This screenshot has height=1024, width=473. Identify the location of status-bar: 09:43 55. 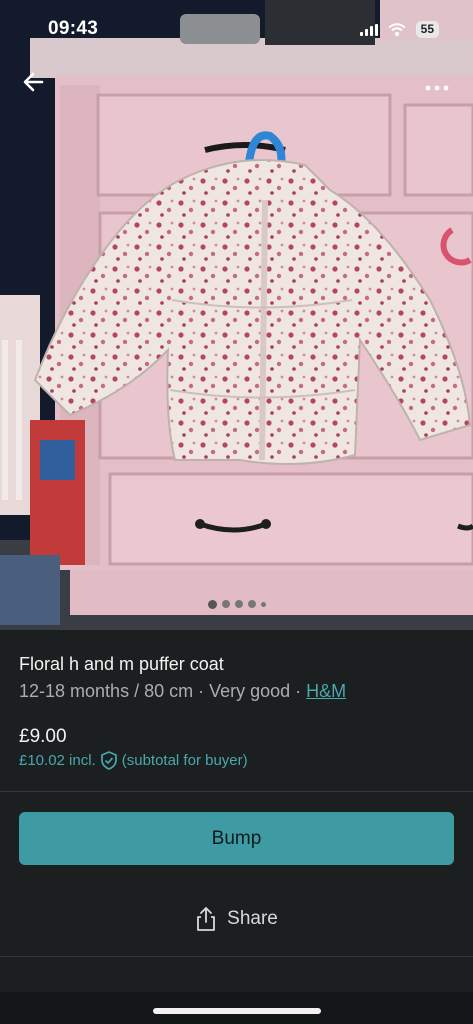
(236, 28).